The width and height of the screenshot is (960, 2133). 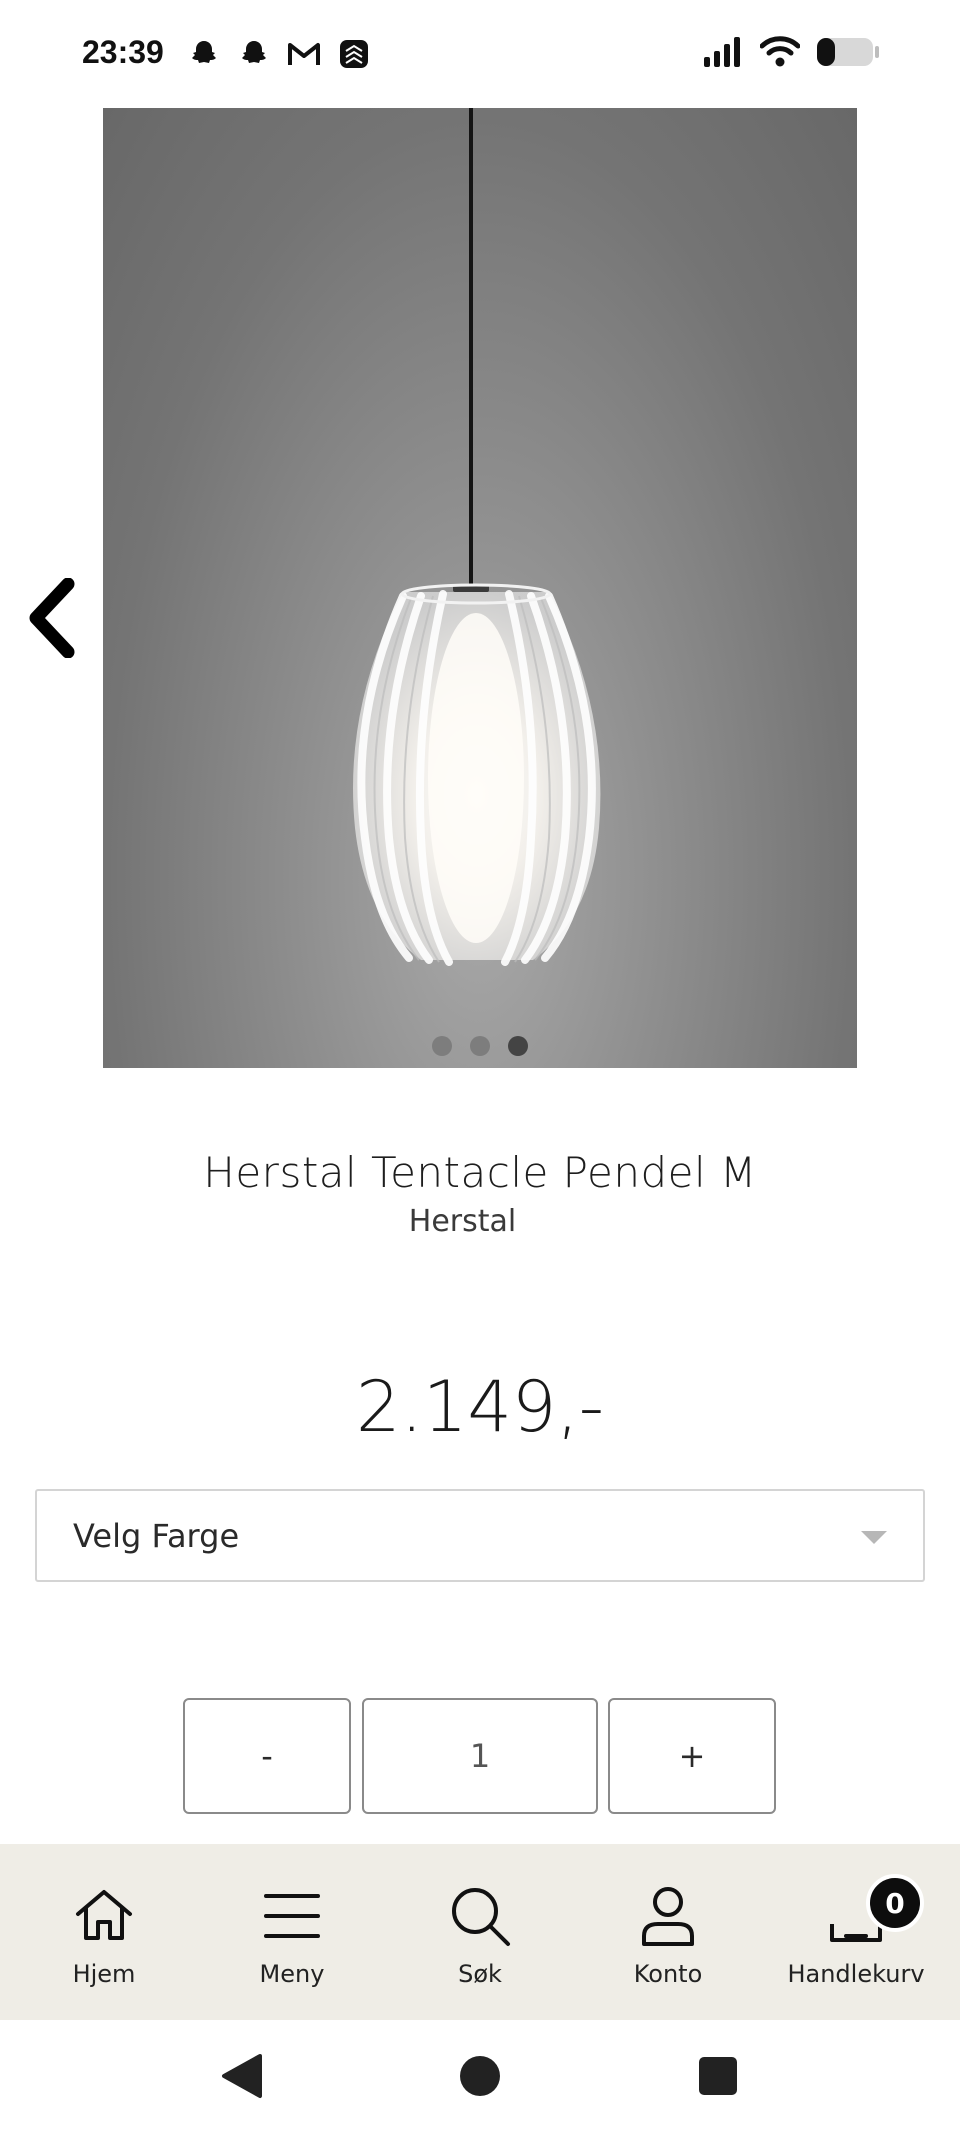 What do you see at coordinates (462, 1221) in the screenshot?
I see `product-brand: Herstal` at bounding box center [462, 1221].